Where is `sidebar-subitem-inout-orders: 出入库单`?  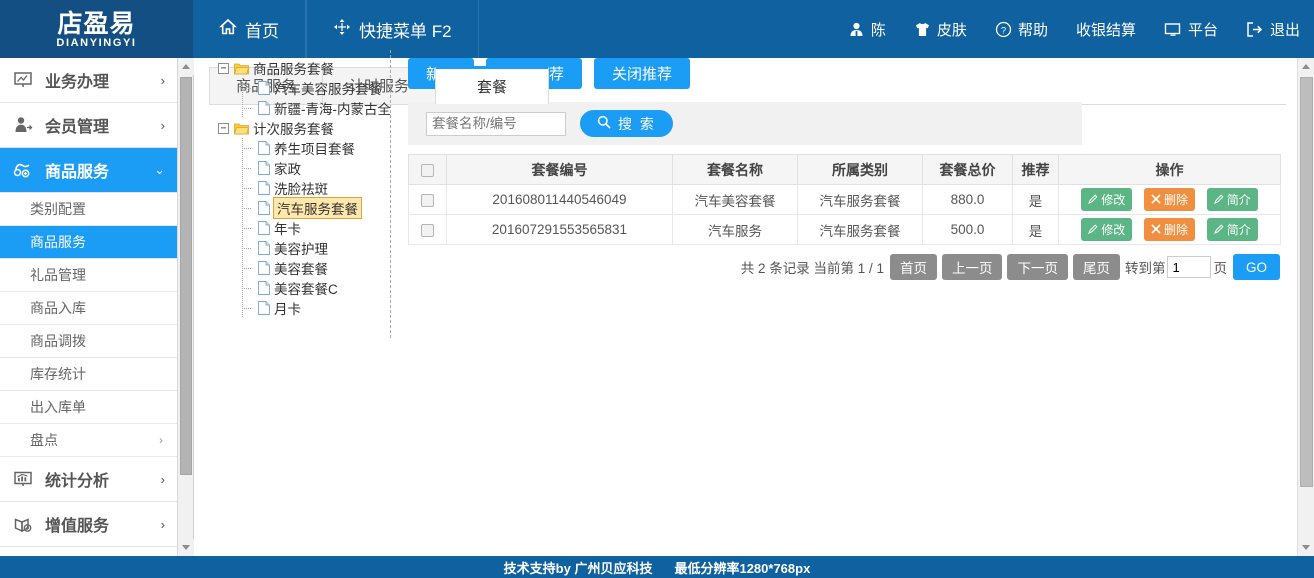
sidebar-subitem-inout-orders: 出入库单 is located at coordinates (88, 407).